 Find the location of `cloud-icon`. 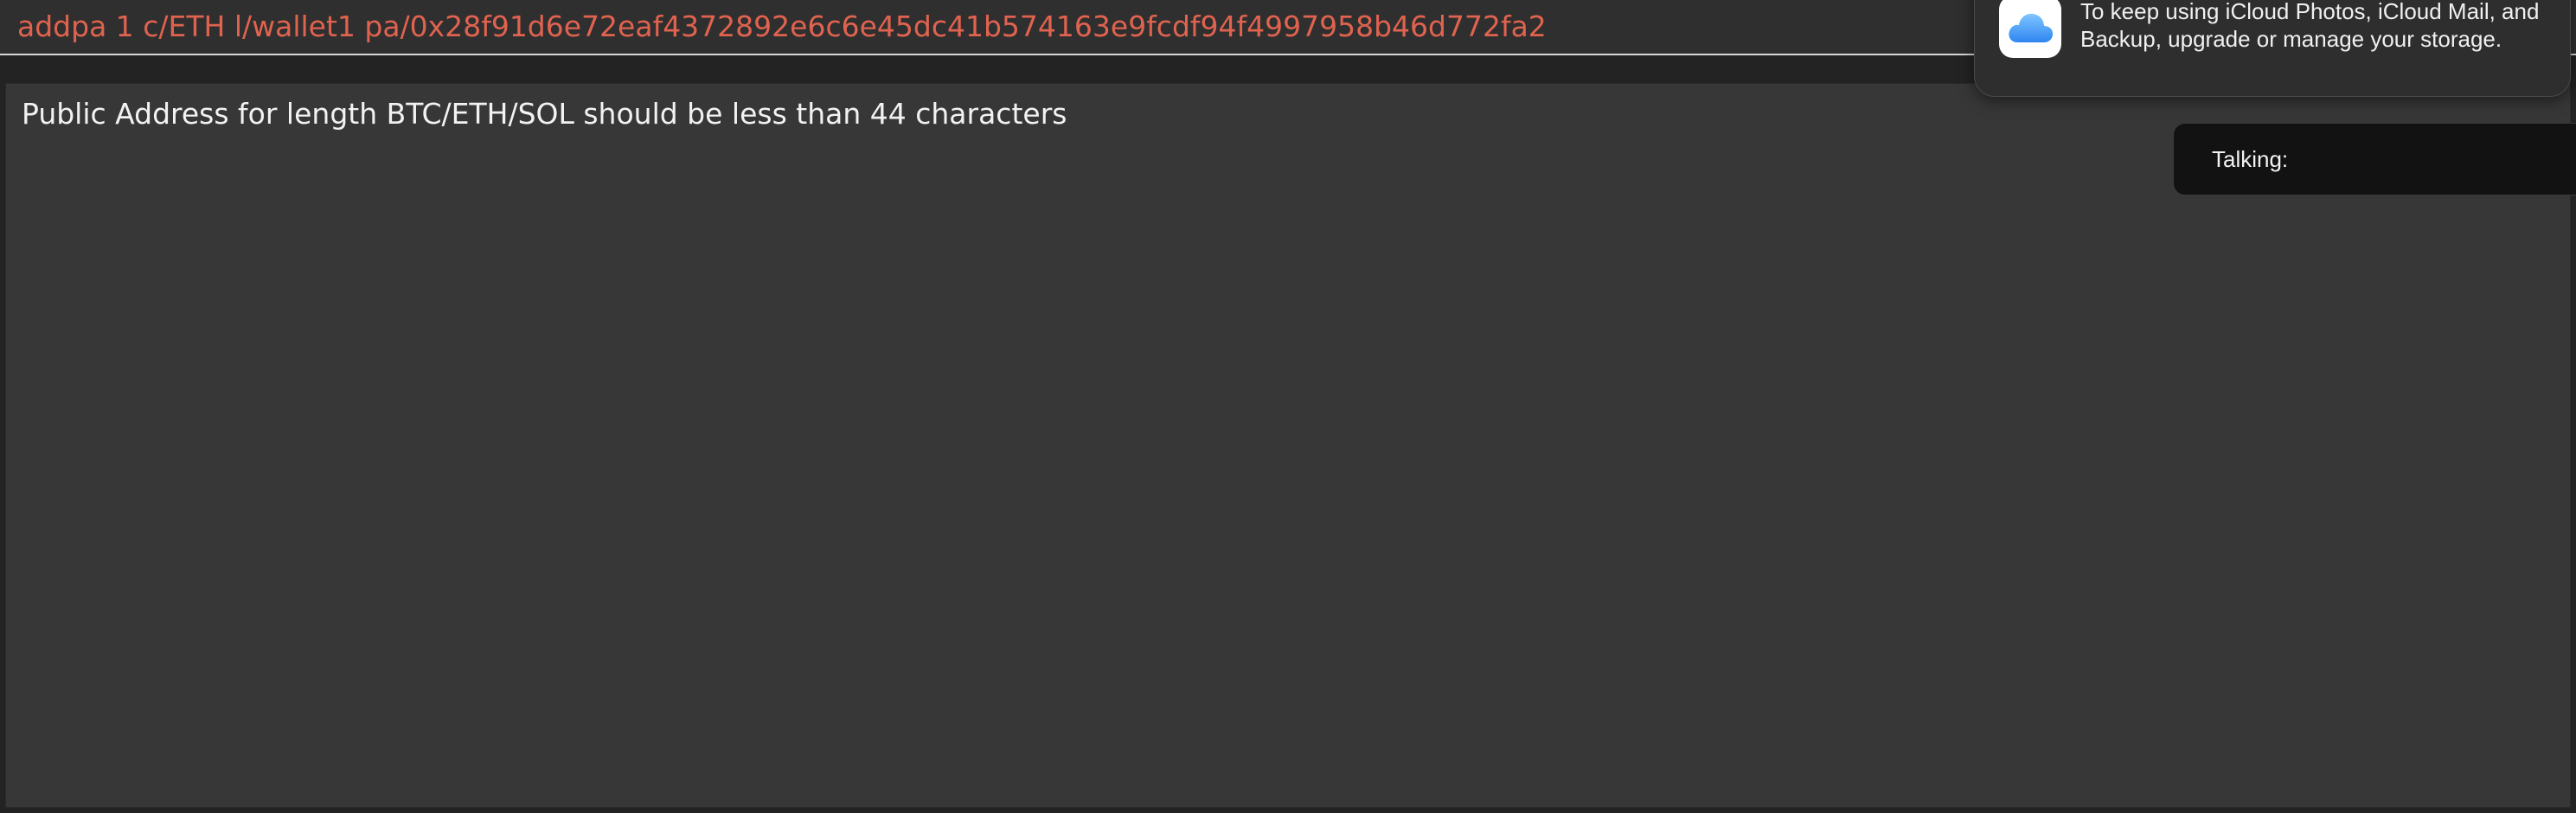

cloud-icon is located at coordinates (2031, 28).